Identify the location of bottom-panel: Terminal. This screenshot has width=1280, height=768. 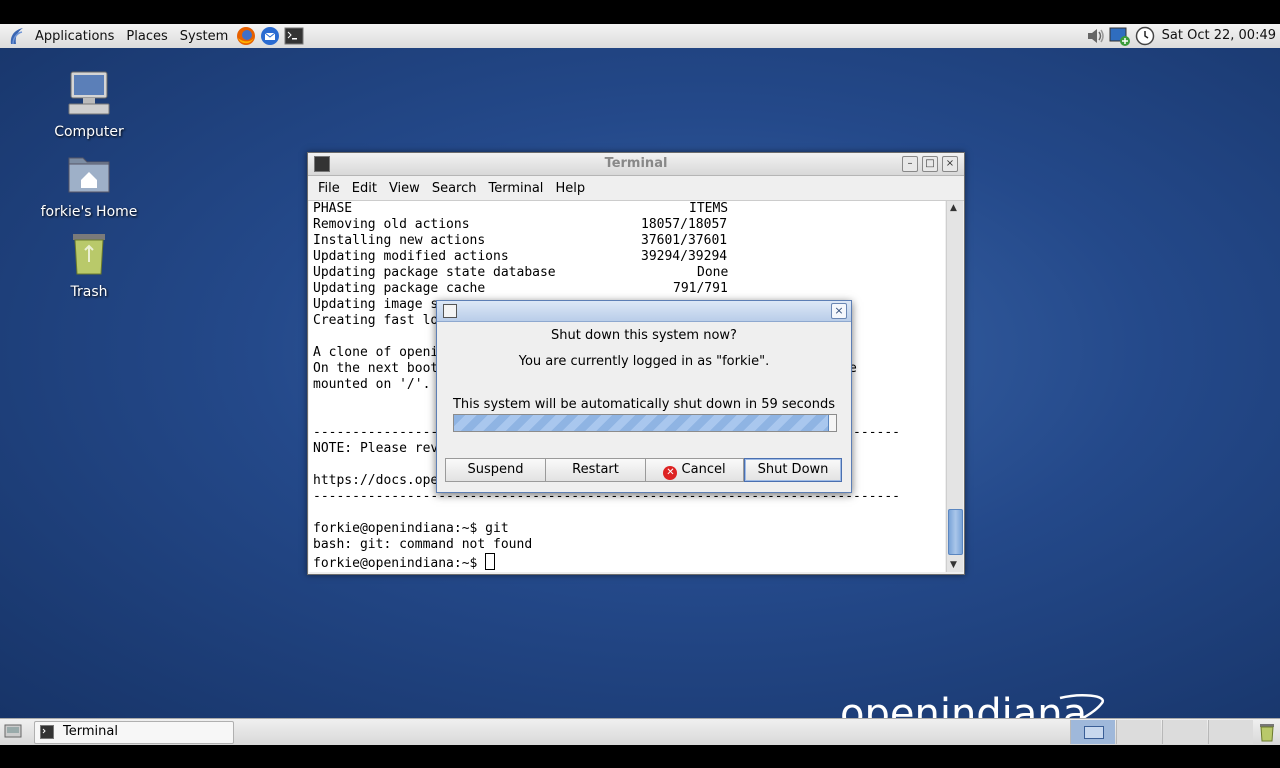
(640, 731).